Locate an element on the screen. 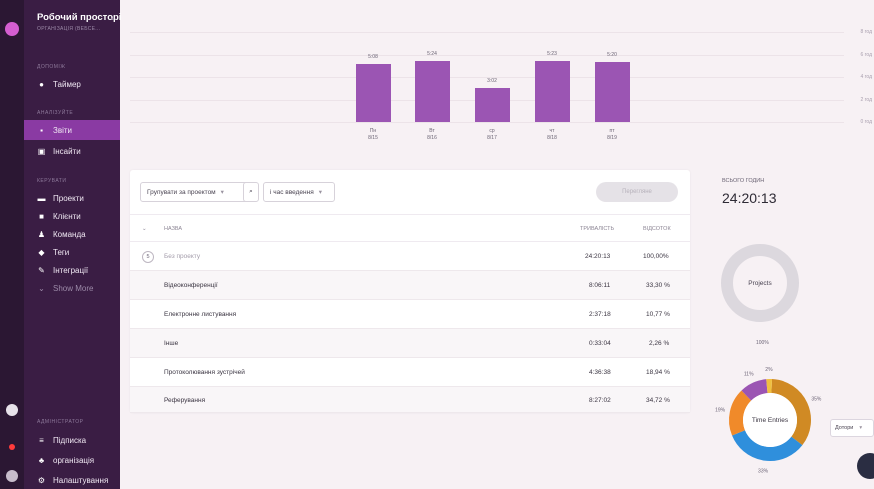 The height and width of the screenshot is (489, 874). x-tick-label: чт 8/18 is located at coordinates (552, 134).